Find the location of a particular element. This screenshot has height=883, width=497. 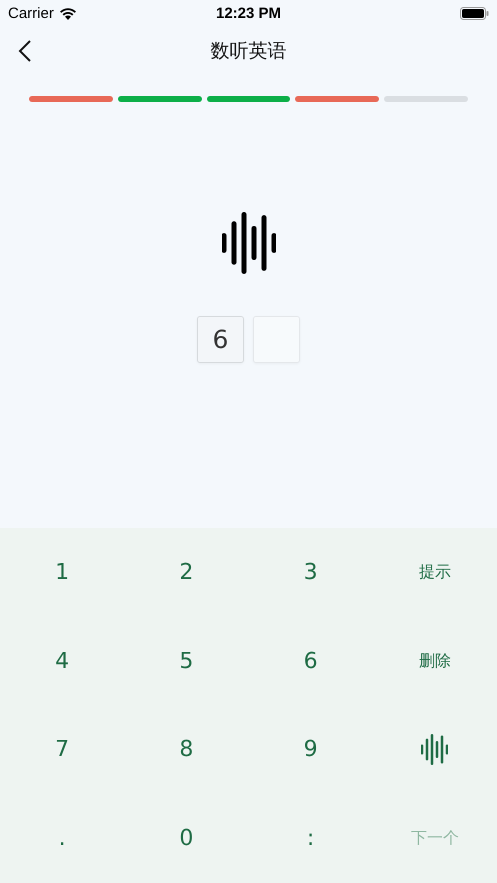

keypad-key: : is located at coordinates (310, 839).